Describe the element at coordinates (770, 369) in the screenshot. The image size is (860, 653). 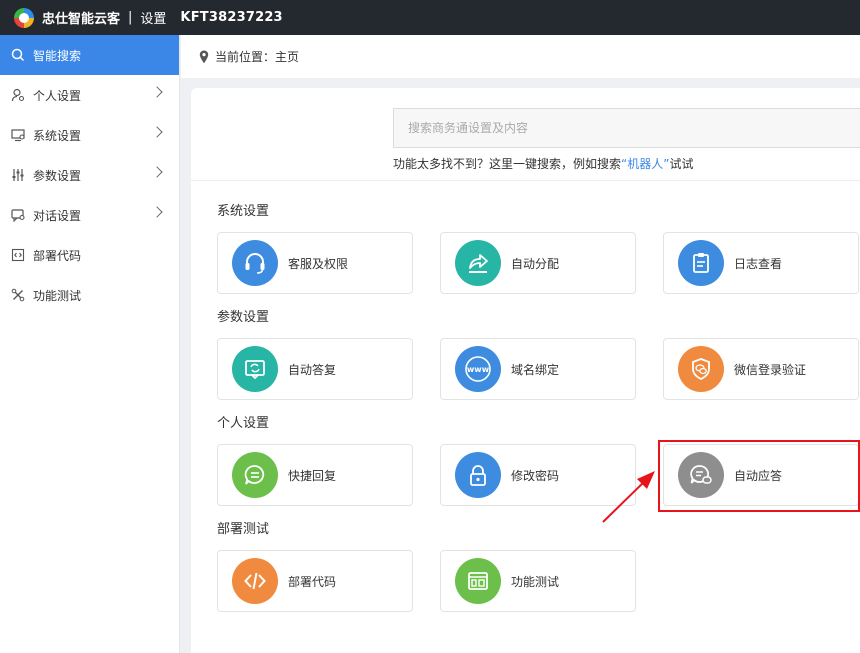
I see `card-label: 微信登录验证` at that location.